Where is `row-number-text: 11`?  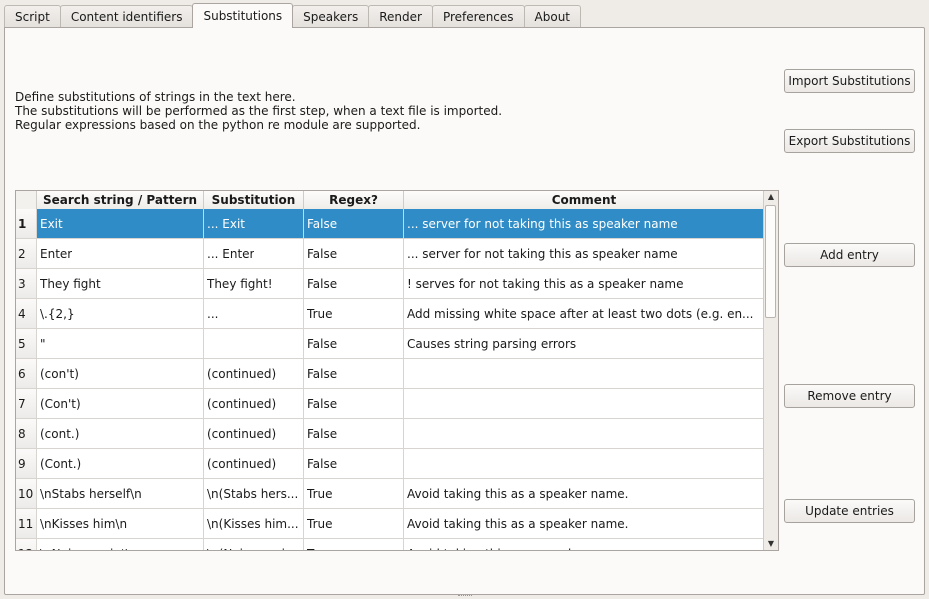
row-number-text: 11 is located at coordinates (26, 523).